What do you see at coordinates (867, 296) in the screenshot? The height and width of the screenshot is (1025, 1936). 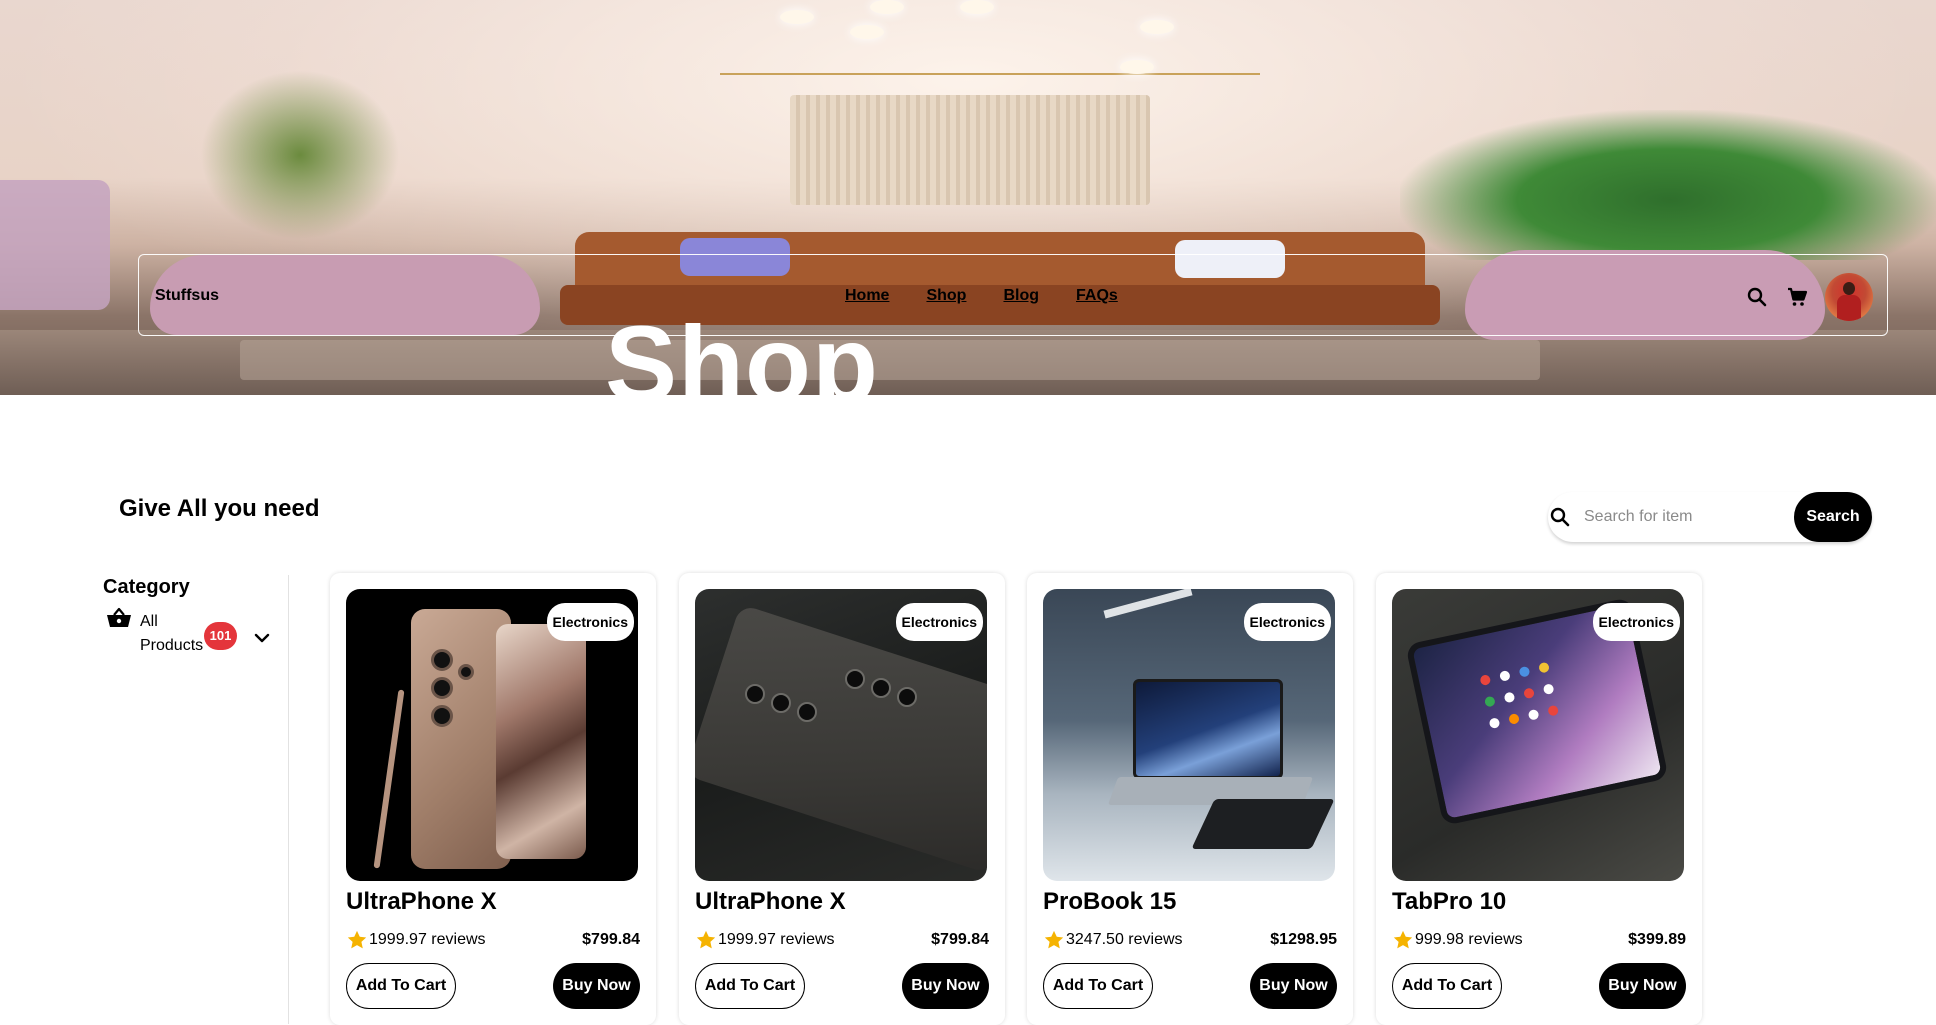 I see `nav-link-home: Home` at bounding box center [867, 296].